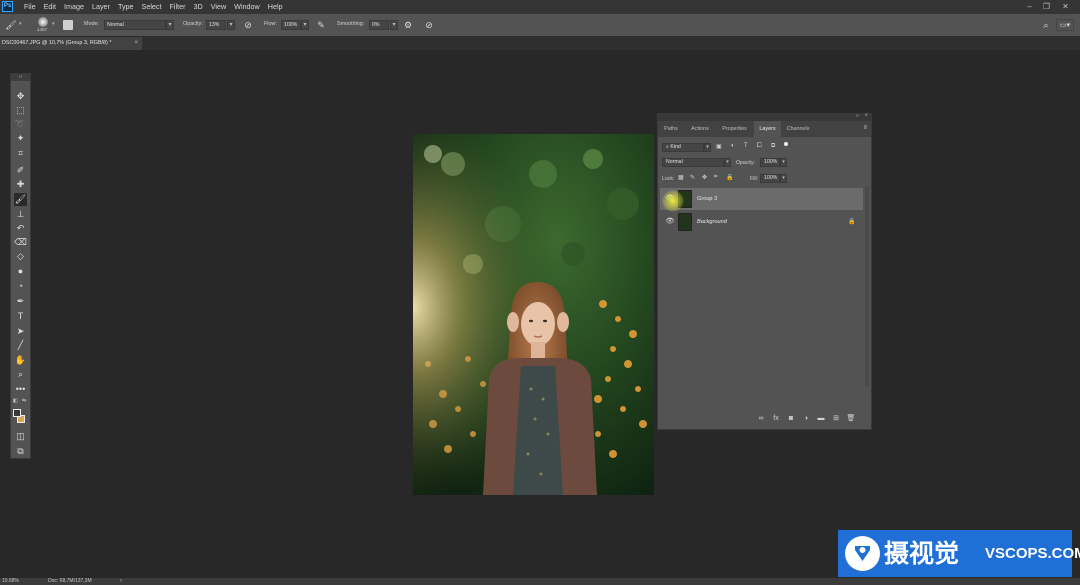  I want to click on delete-layer-icon: 🗑, so click(851, 419).